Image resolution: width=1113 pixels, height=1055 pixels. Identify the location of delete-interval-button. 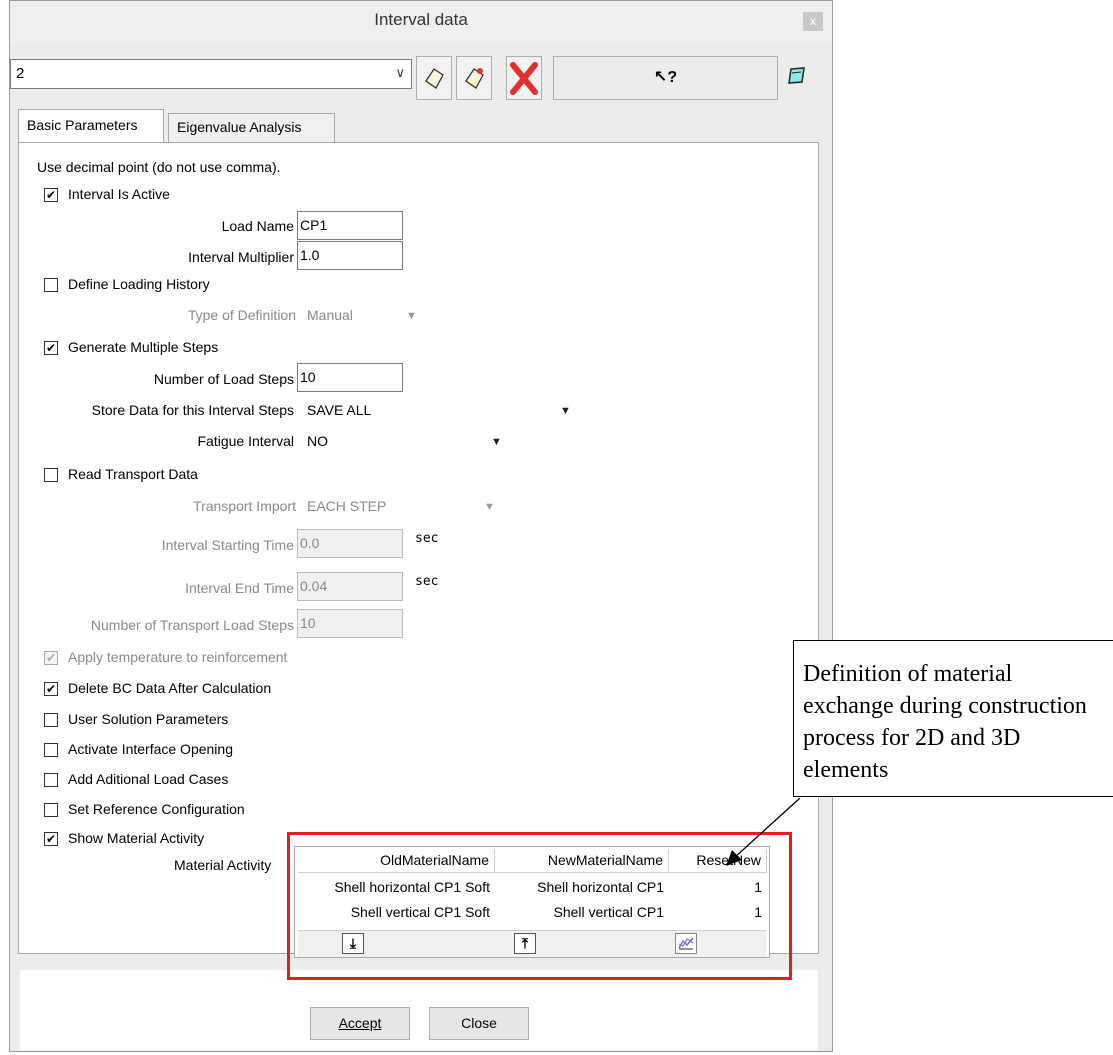
(524, 78).